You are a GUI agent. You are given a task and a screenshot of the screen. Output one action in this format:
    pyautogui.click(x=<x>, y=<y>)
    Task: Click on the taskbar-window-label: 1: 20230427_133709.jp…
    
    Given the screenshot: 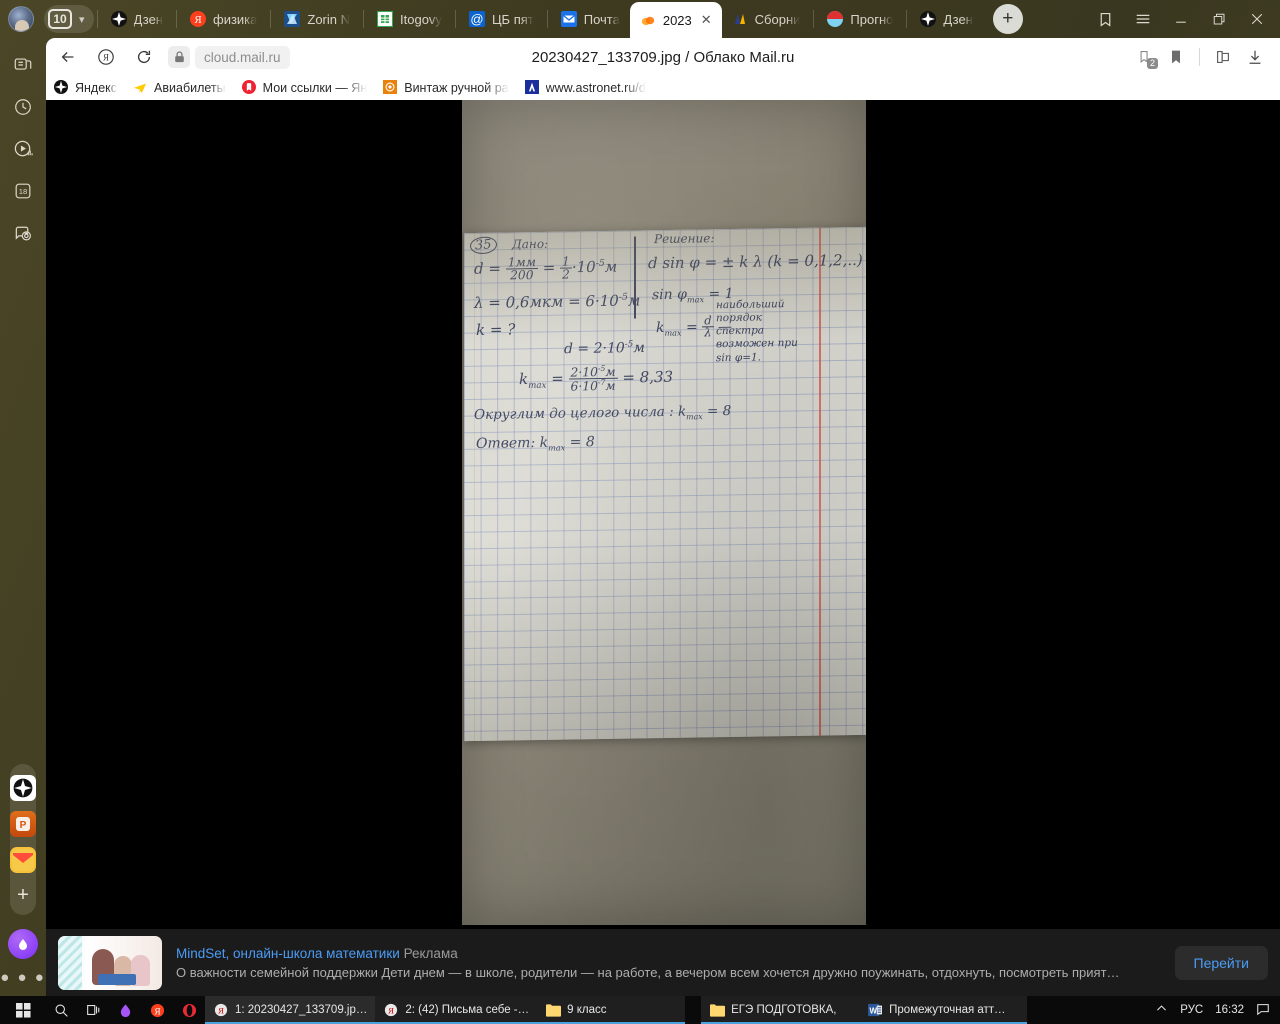 What is the action you would take?
    pyautogui.click(x=301, y=1010)
    